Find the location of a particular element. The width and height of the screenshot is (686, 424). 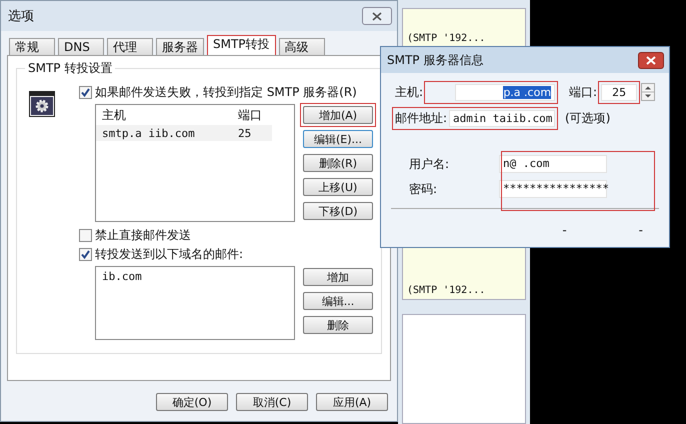

input-field: 25 is located at coordinates (619, 92).